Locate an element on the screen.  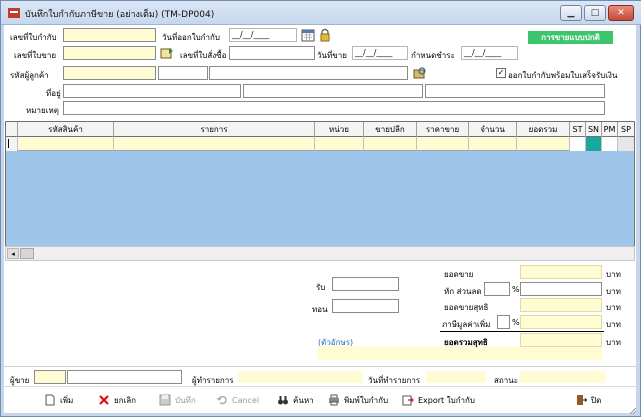
cell-retail is located at coordinates (390, 144).